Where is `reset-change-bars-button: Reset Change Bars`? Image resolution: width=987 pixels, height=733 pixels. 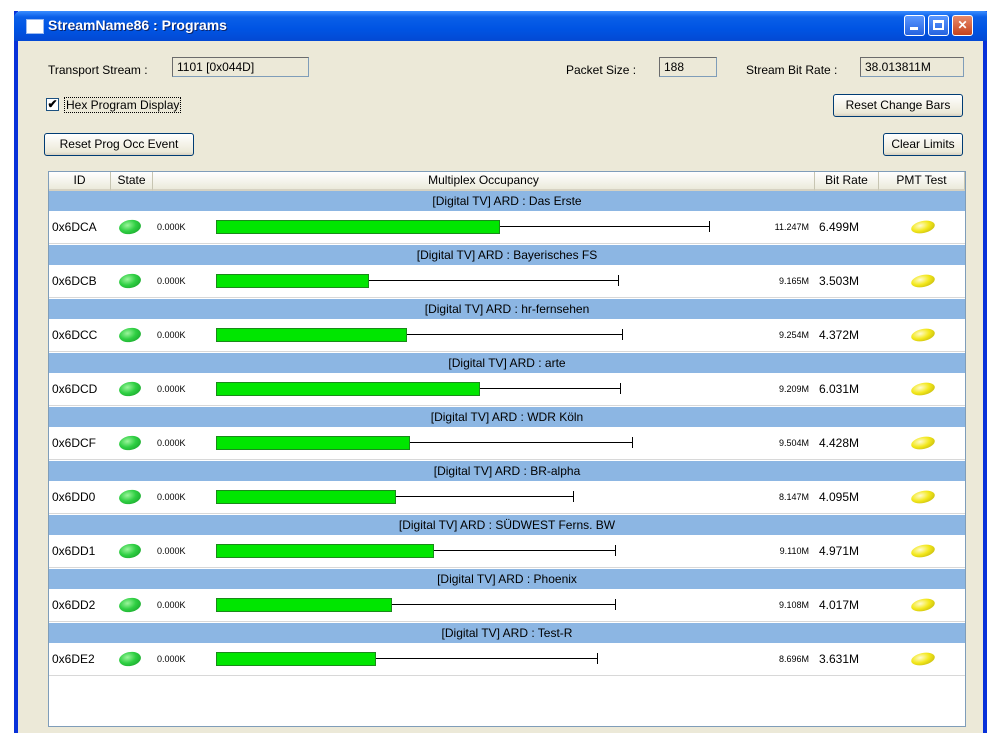
reset-change-bars-button: Reset Change Bars is located at coordinates (898, 105).